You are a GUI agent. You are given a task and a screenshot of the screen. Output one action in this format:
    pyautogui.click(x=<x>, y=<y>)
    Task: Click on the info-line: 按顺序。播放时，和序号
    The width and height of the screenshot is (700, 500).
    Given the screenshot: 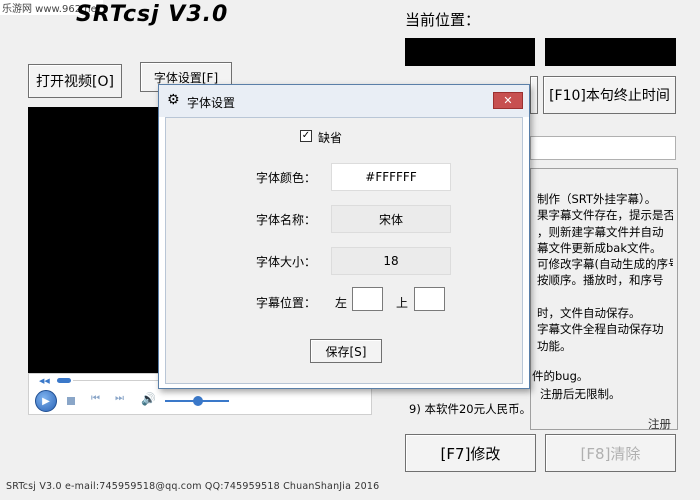 What is the action you would take?
    pyautogui.click(x=600, y=280)
    